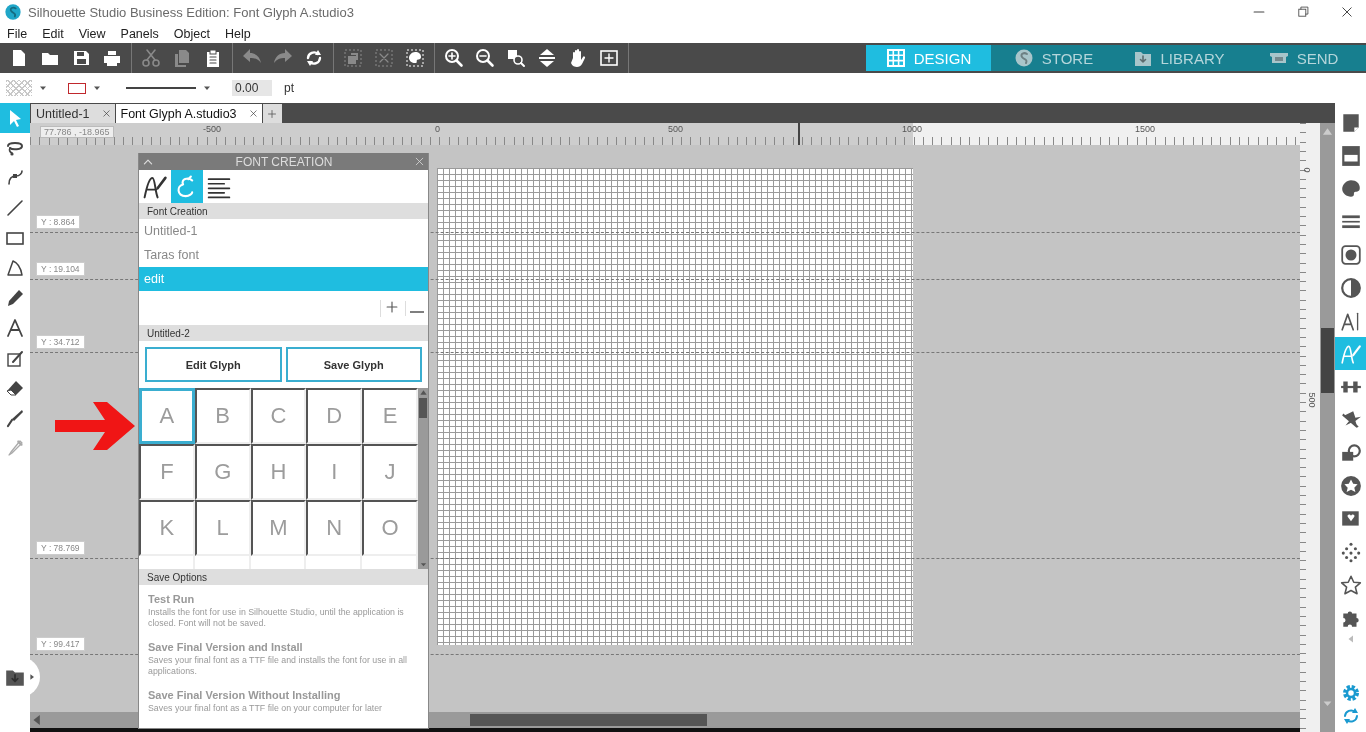  What do you see at coordinates (32, 677) in the screenshot?
I see `caret-right-icon` at bounding box center [32, 677].